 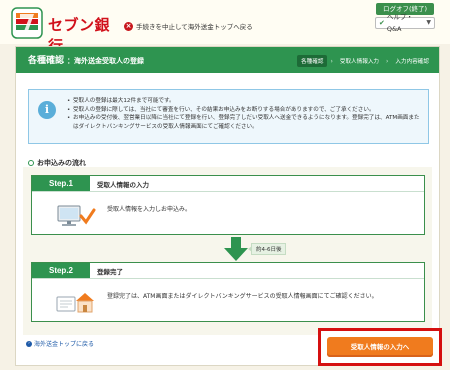 What do you see at coordinates (61, 183) in the screenshot?
I see `step-1-label: Step.1` at bounding box center [61, 183].